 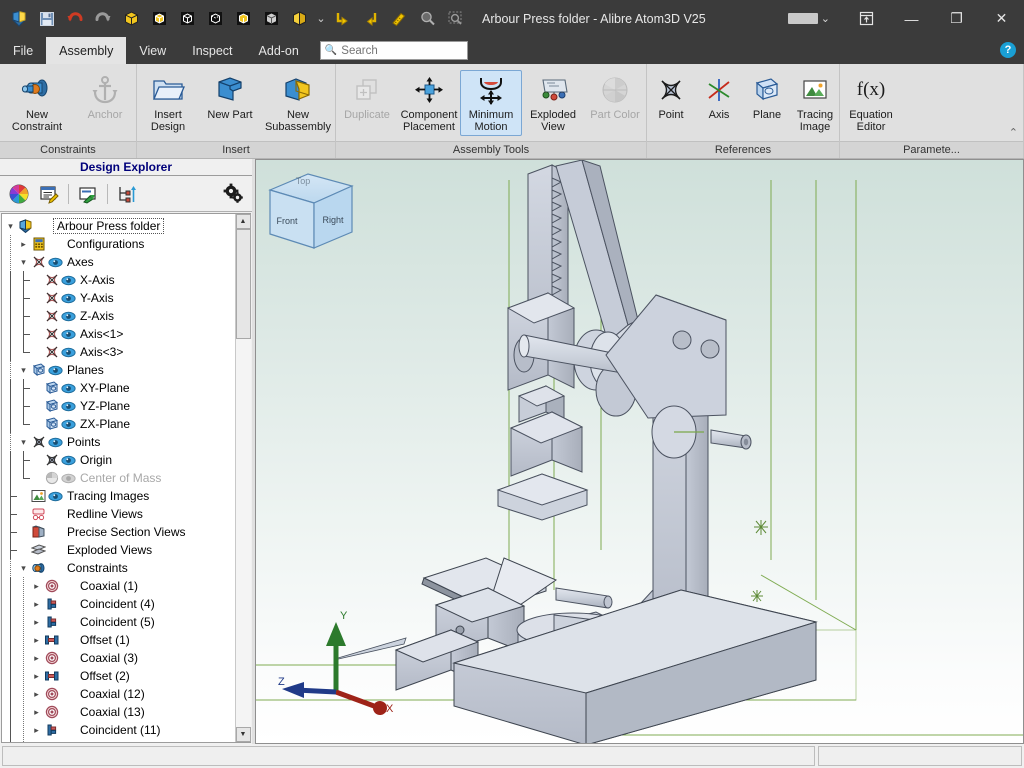 What do you see at coordinates (911, 18) in the screenshot?
I see `minimize-button: —` at bounding box center [911, 18].